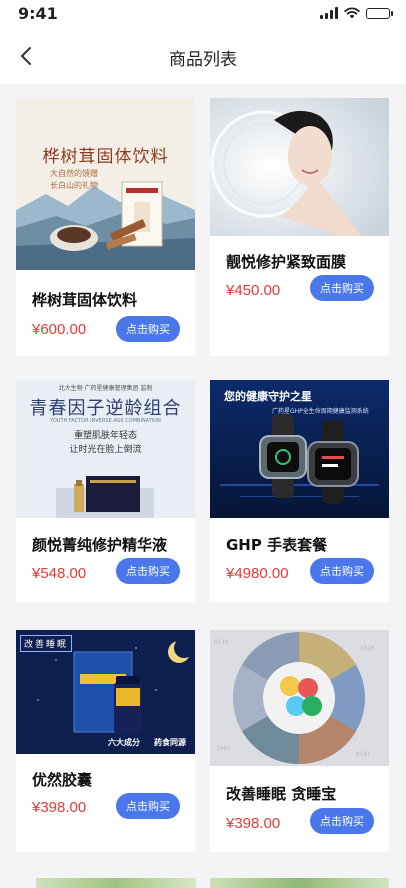  Describe the element at coordinates (281, 794) in the screenshot. I see `product-name: 改善睡眠 贪睡宝` at that location.